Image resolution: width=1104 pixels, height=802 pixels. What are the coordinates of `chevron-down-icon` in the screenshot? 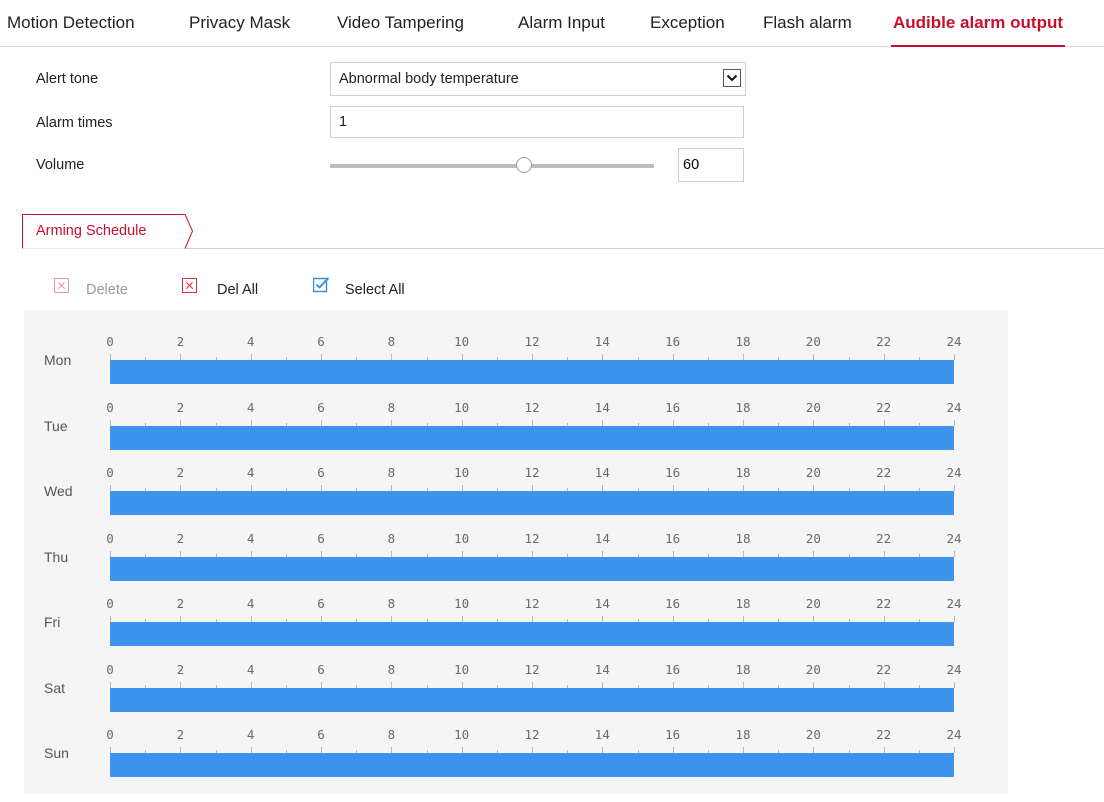 It's located at (732, 78).